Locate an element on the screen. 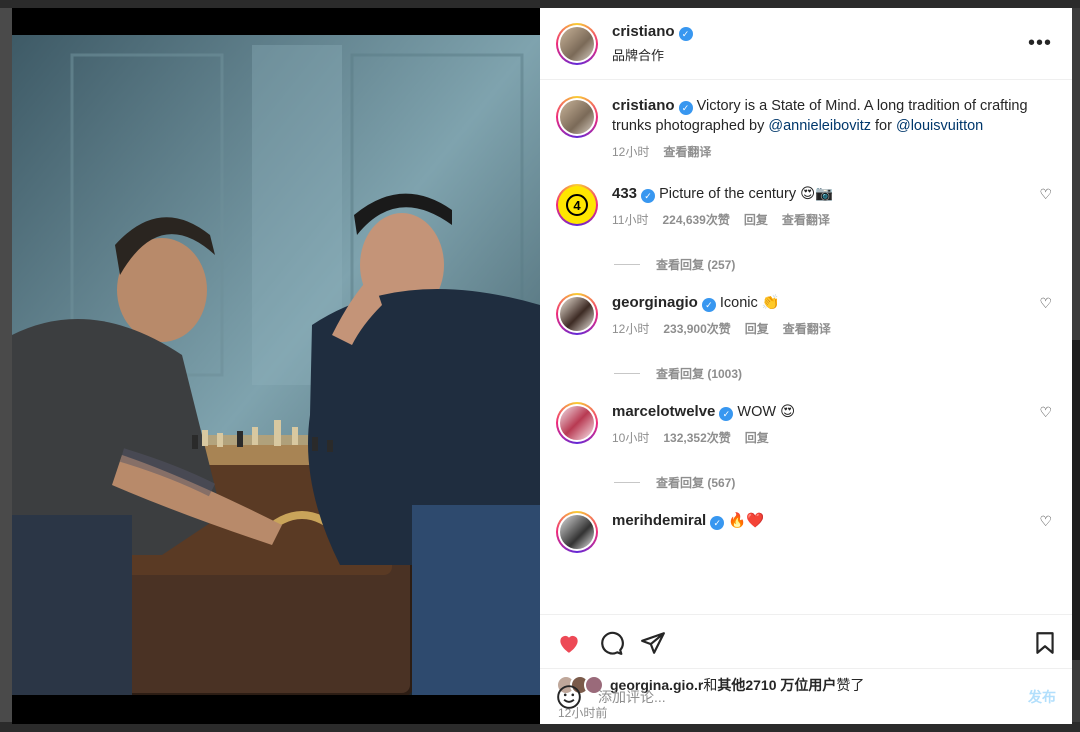 This screenshot has height=732, width=1080. backdrop-right-patch is located at coordinates (1076, 500).